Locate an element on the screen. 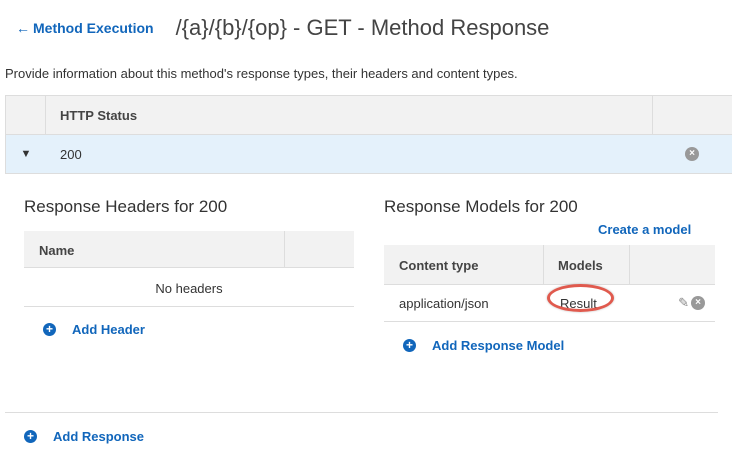  http-status-column-header: HTTP Status is located at coordinates (99, 115).